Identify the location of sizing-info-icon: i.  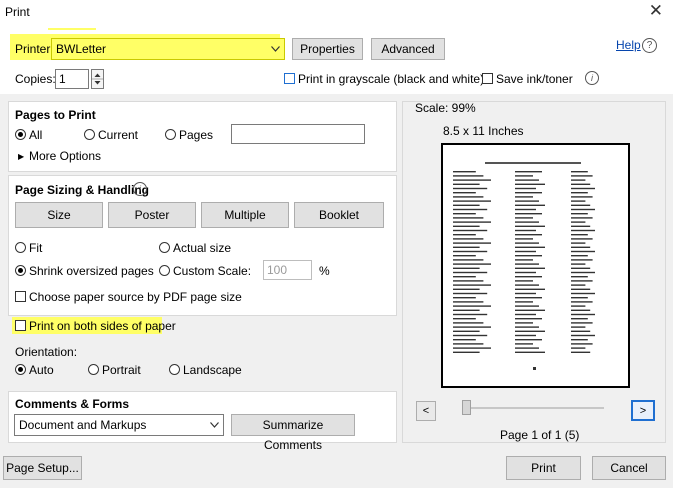
(140, 189).